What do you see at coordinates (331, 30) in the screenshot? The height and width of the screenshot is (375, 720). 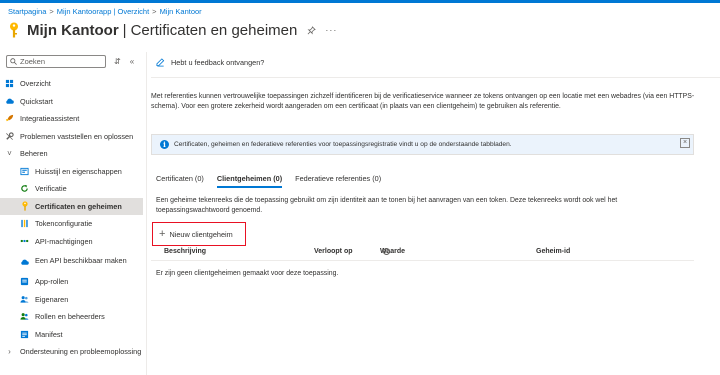 I see `more-options-icon: ···` at bounding box center [331, 30].